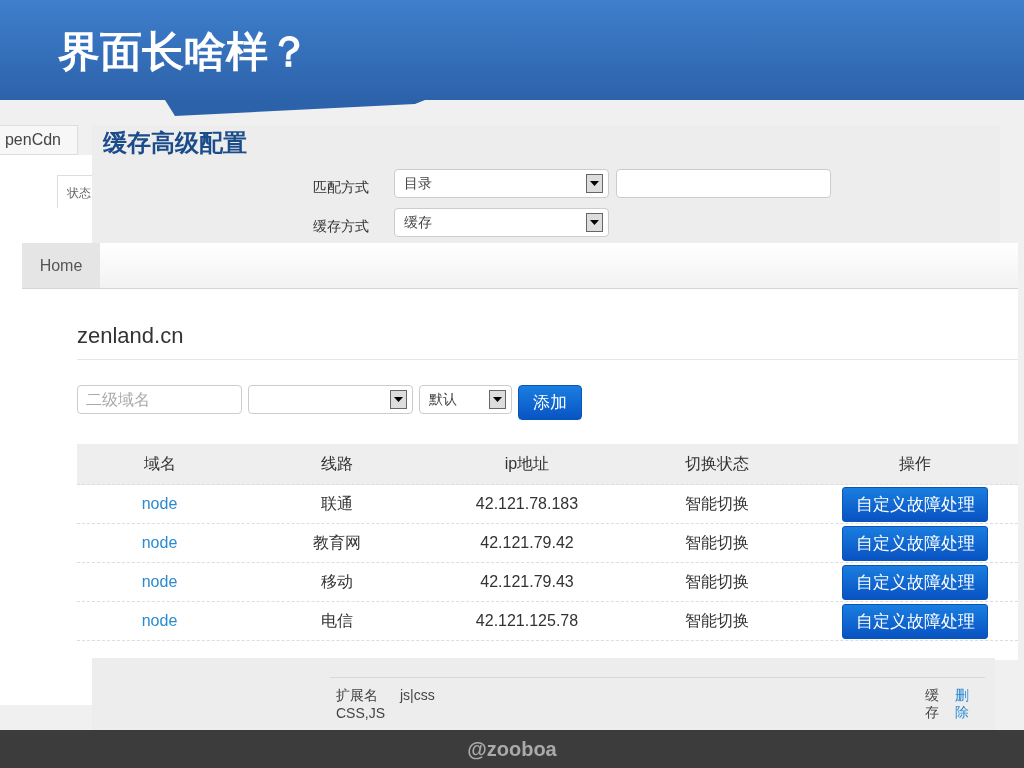 Image resolution: width=1024 pixels, height=768 pixels. Describe the element at coordinates (337, 620) in the screenshot. I see `table-cell-text: 电信` at that location.